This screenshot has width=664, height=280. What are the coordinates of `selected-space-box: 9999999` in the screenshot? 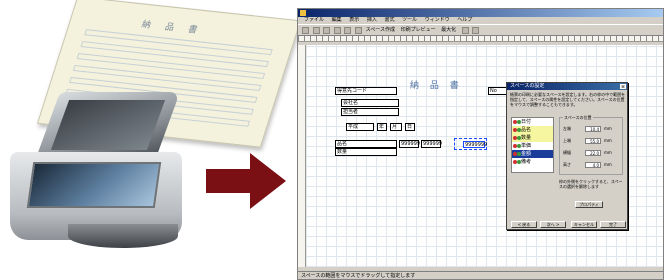 It's located at (470, 144).